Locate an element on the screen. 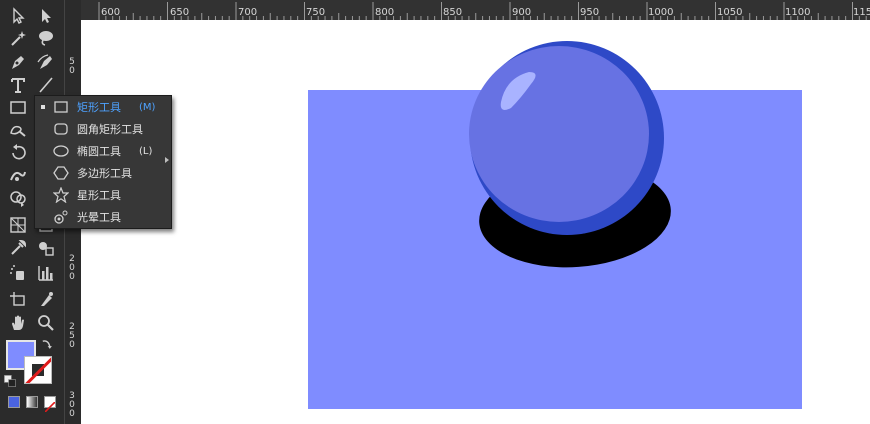  slice-tool is located at coordinates (46, 299).